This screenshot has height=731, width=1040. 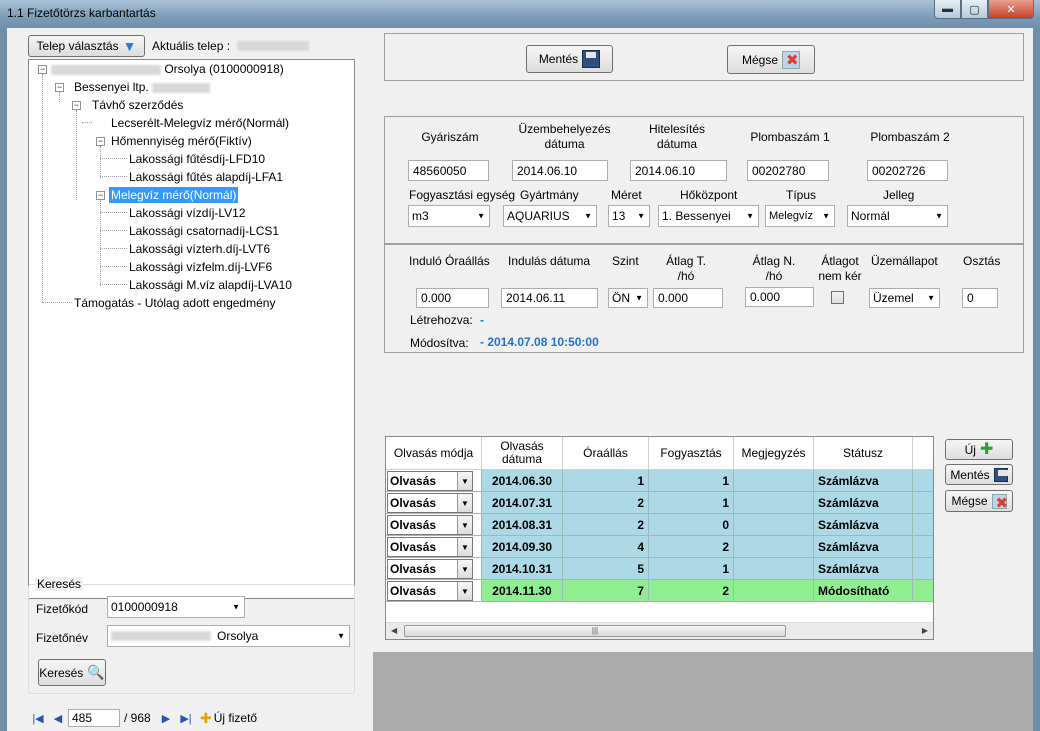 What do you see at coordinates (100, 141) in the screenshot?
I see `expander-homennyiseg: −` at bounding box center [100, 141].